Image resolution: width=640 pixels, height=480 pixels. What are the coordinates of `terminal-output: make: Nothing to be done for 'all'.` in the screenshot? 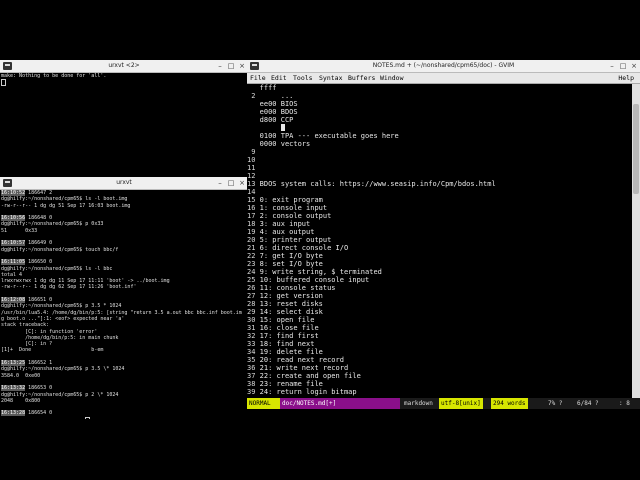 It's located at (124, 124).